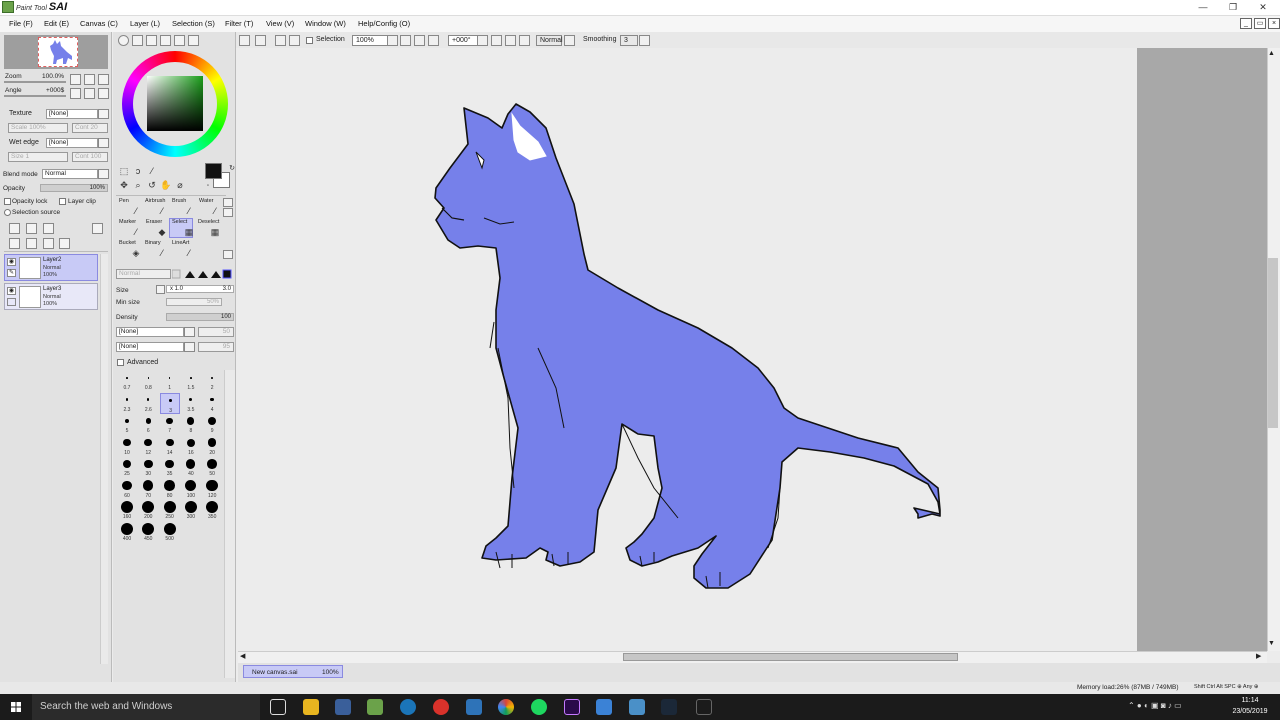 The height and width of the screenshot is (720, 1280). Describe the element at coordinates (7, 201) in the screenshot. I see `opacity-lock-checkbox` at that location.